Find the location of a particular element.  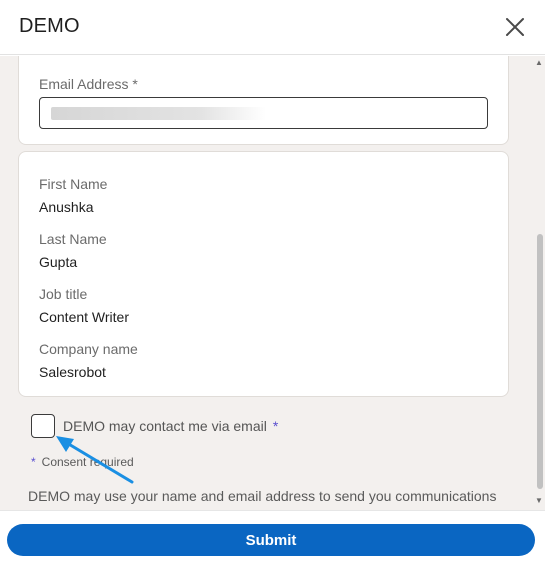

email-label: Email Address * is located at coordinates (88, 84).